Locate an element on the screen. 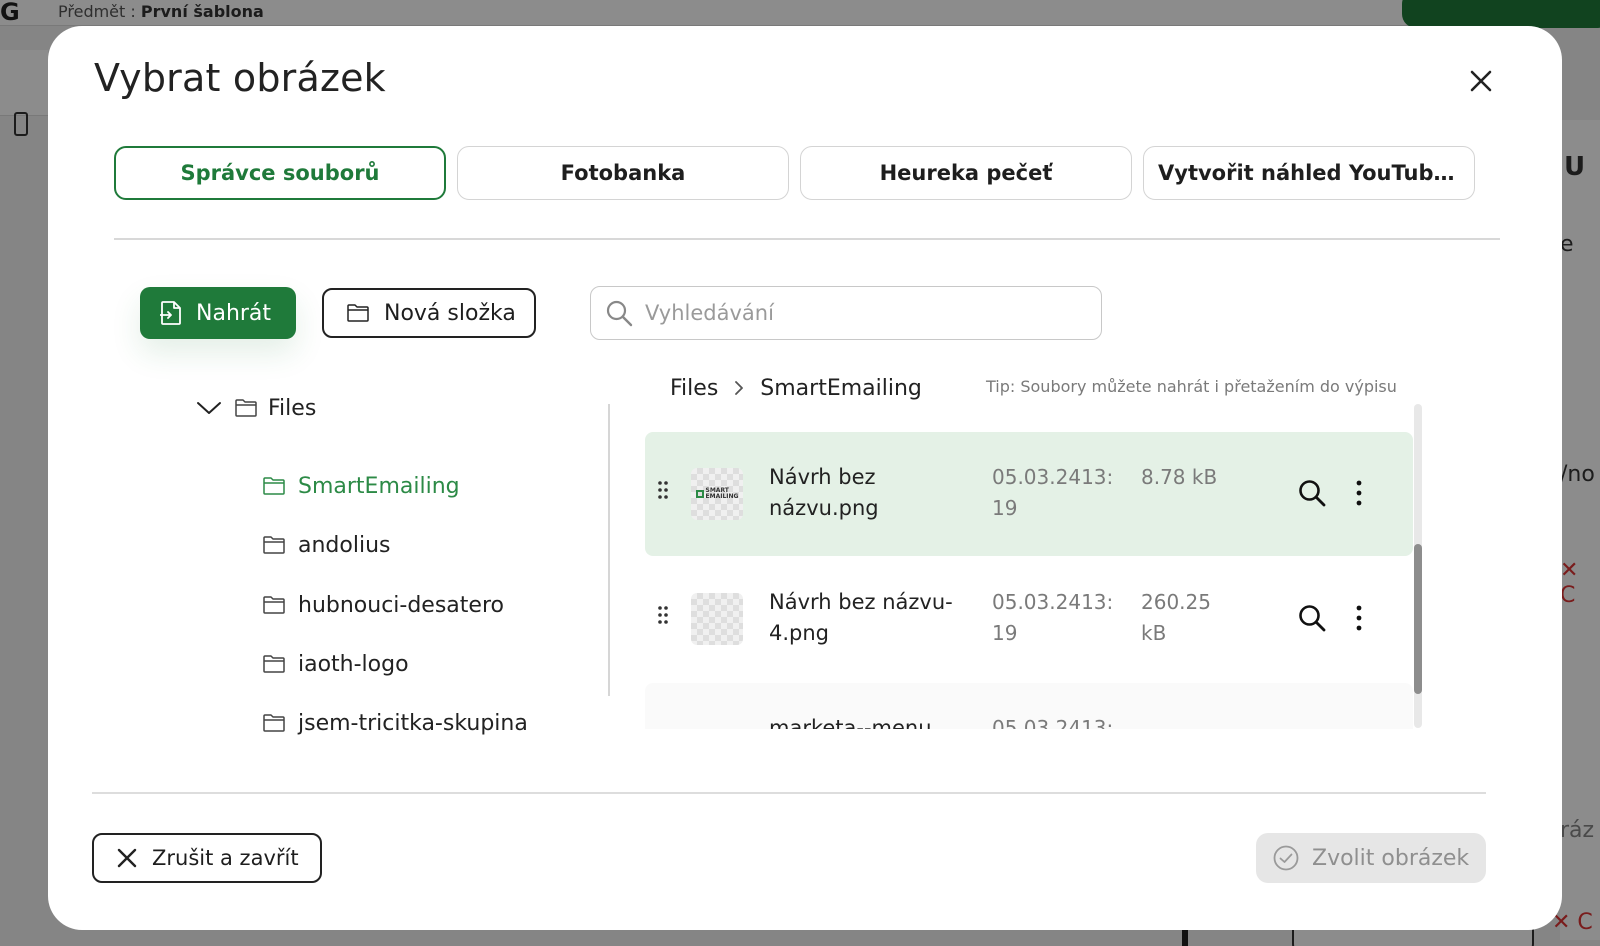 The height and width of the screenshot is (946, 1600). breadcrumb-root: Files is located at coordinates (694, 388).